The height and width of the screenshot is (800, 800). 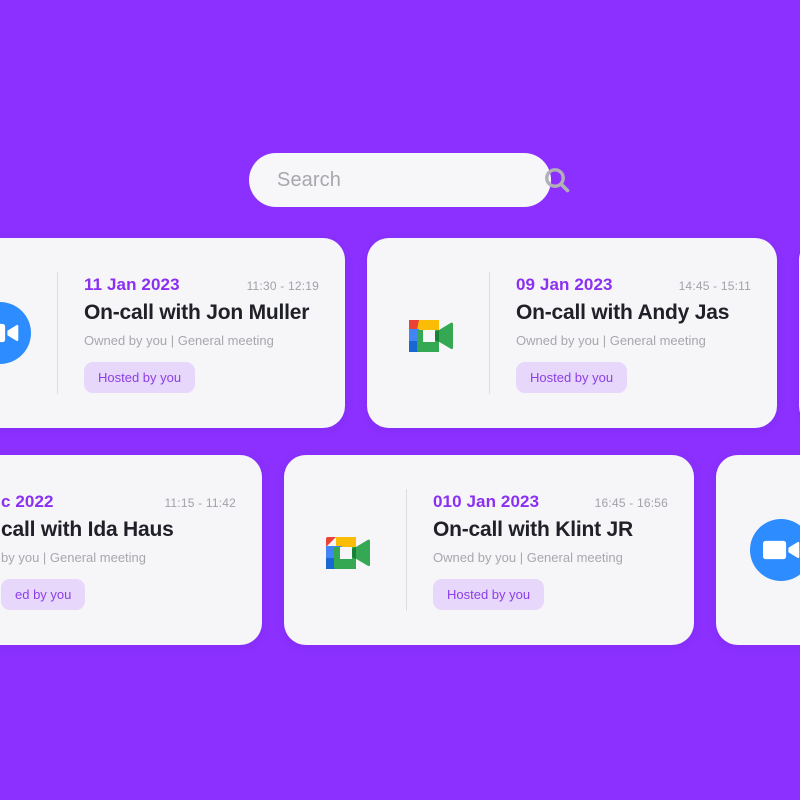 I want to click on meeting-time: 14:45 - 15:11, so click(x=714, y=286).